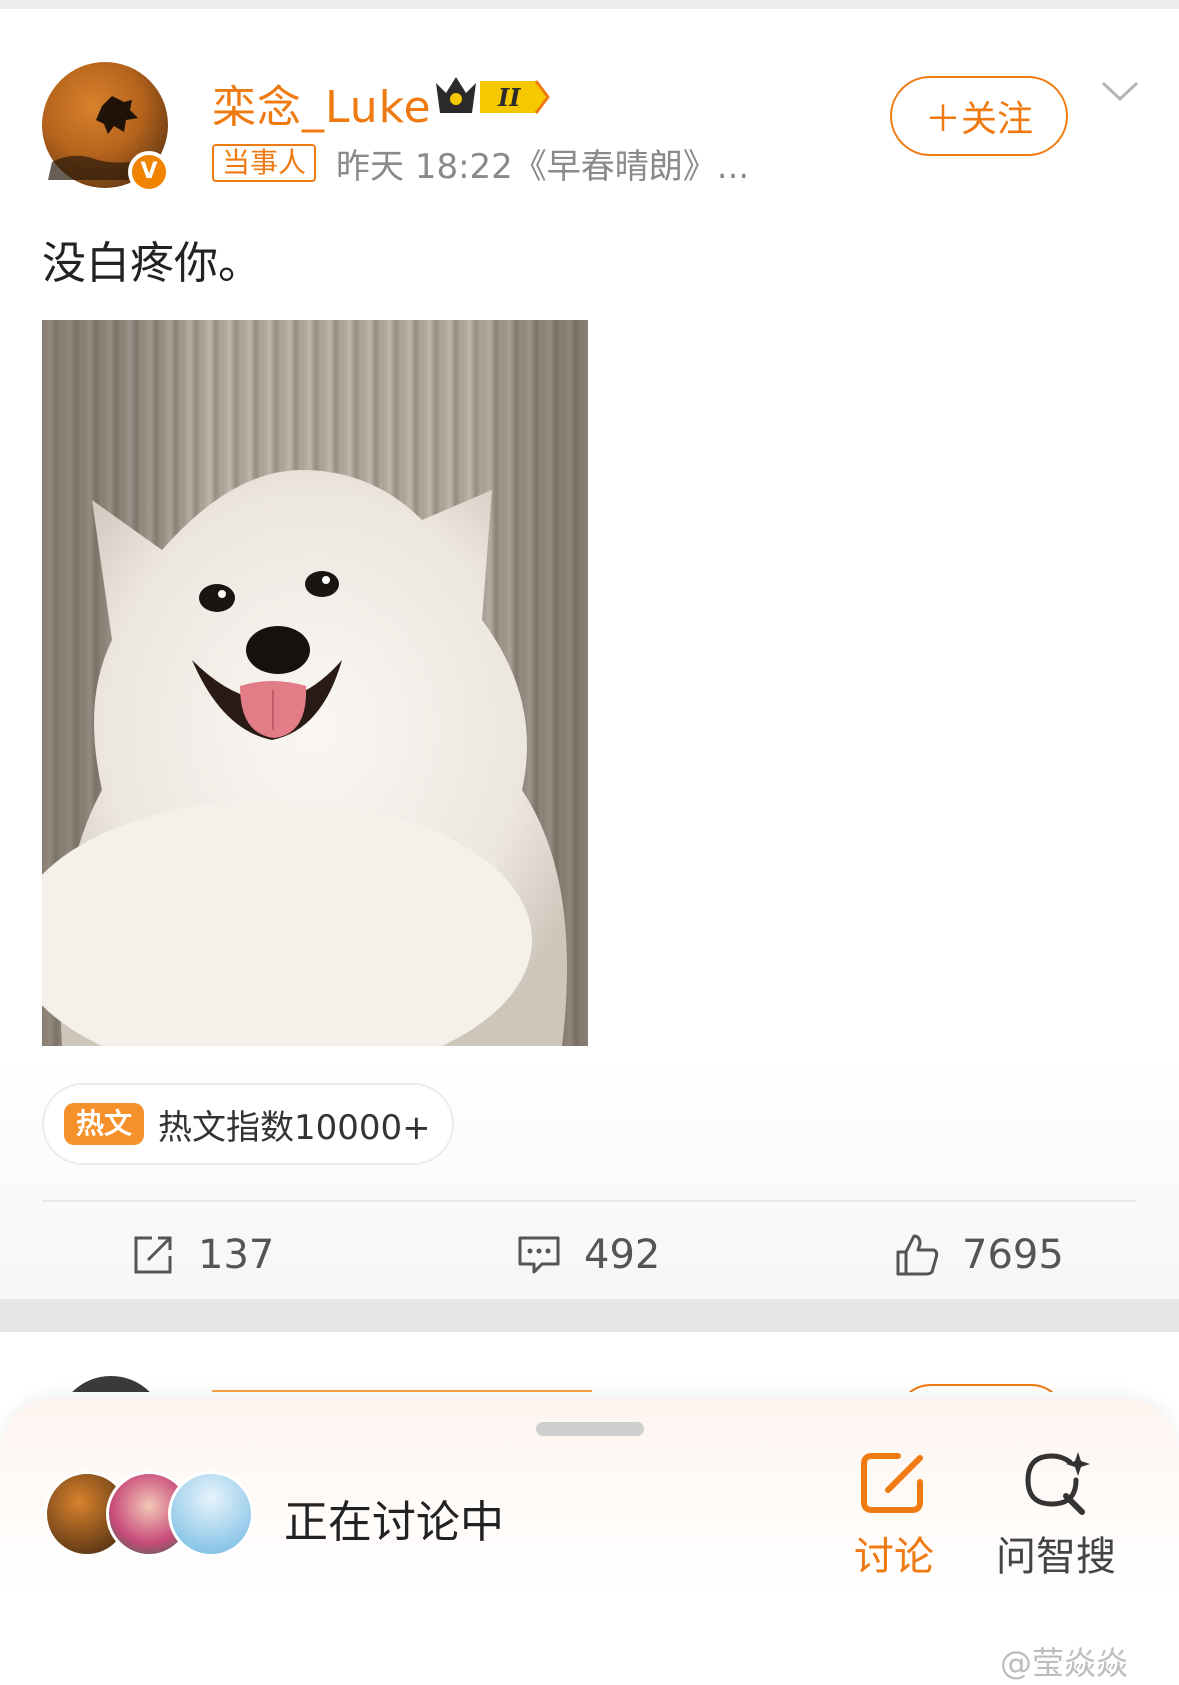 The image size is (1179, 1685). Describe the element at coordinates (539, 1255) in the screenshot. I see `comment-icon` at that location.